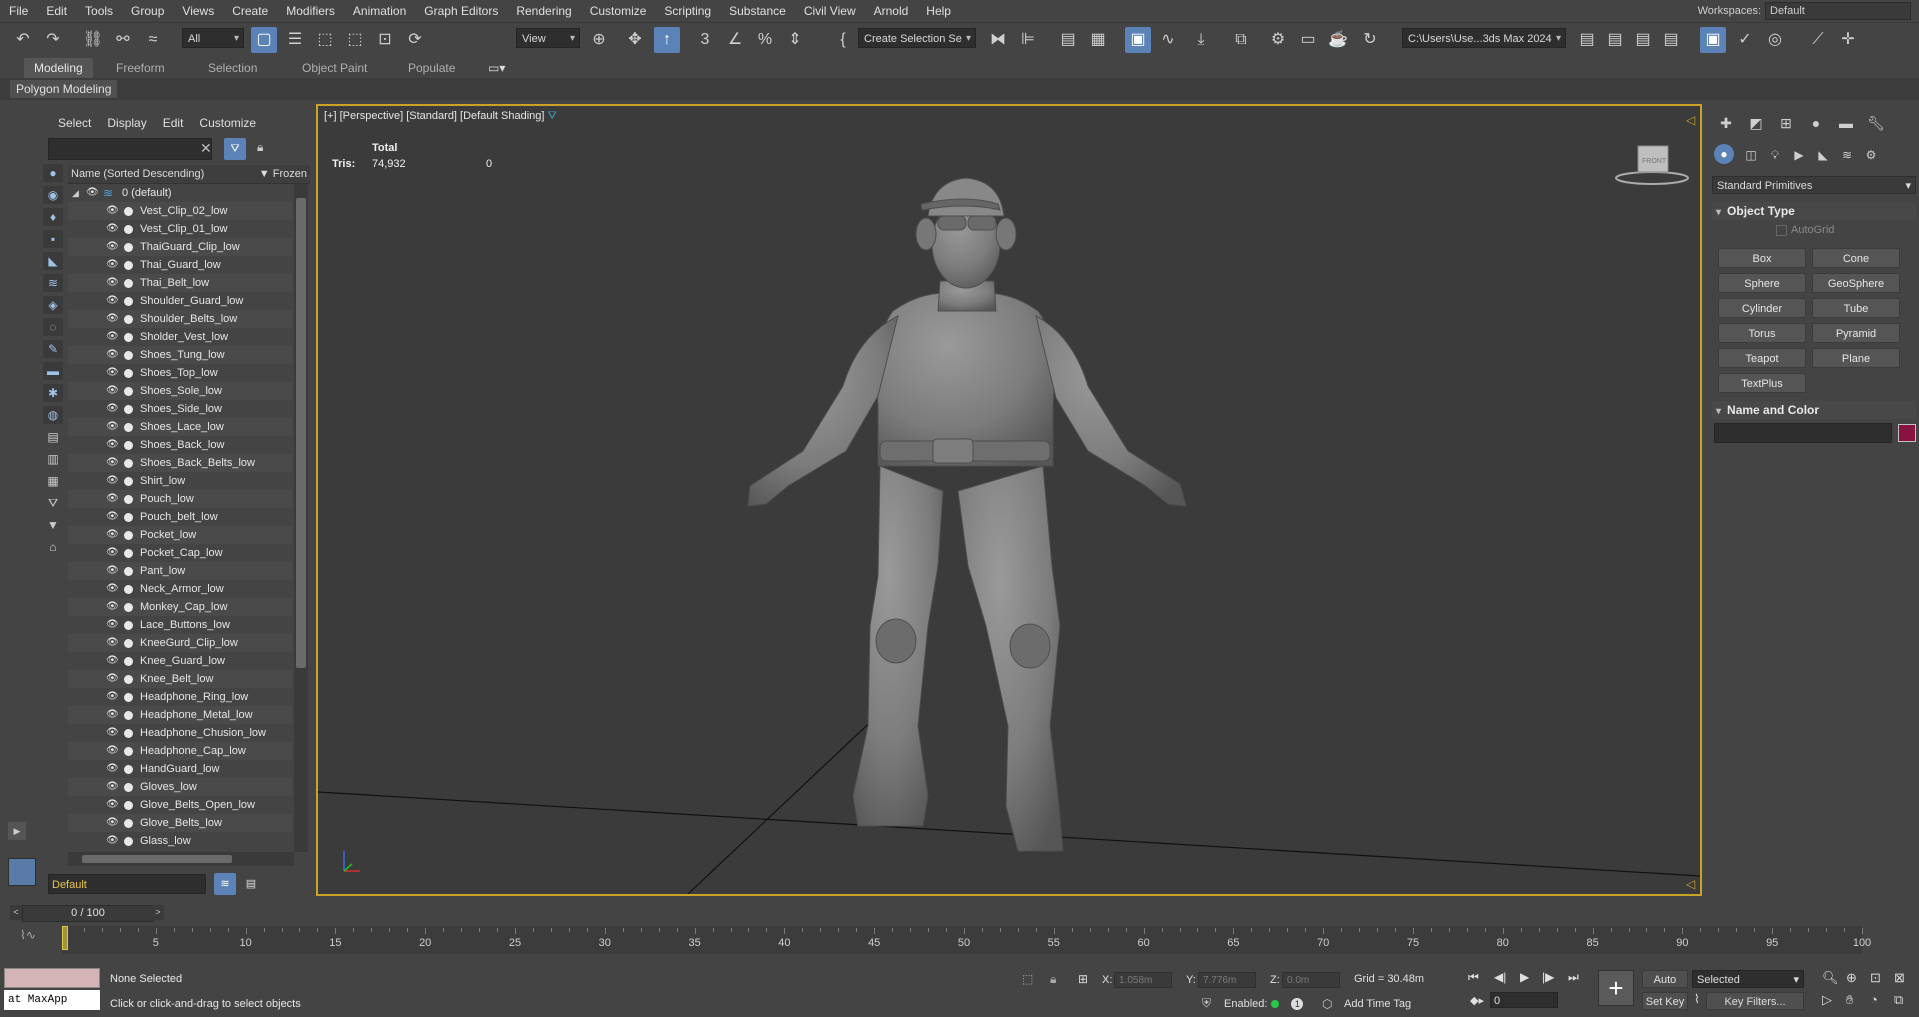  What do you see at coordinates (180, 301) in the screenshot?
I see `list-item: 👁︎ Shoulder_Guard_low` at bounding box center [180, 301].